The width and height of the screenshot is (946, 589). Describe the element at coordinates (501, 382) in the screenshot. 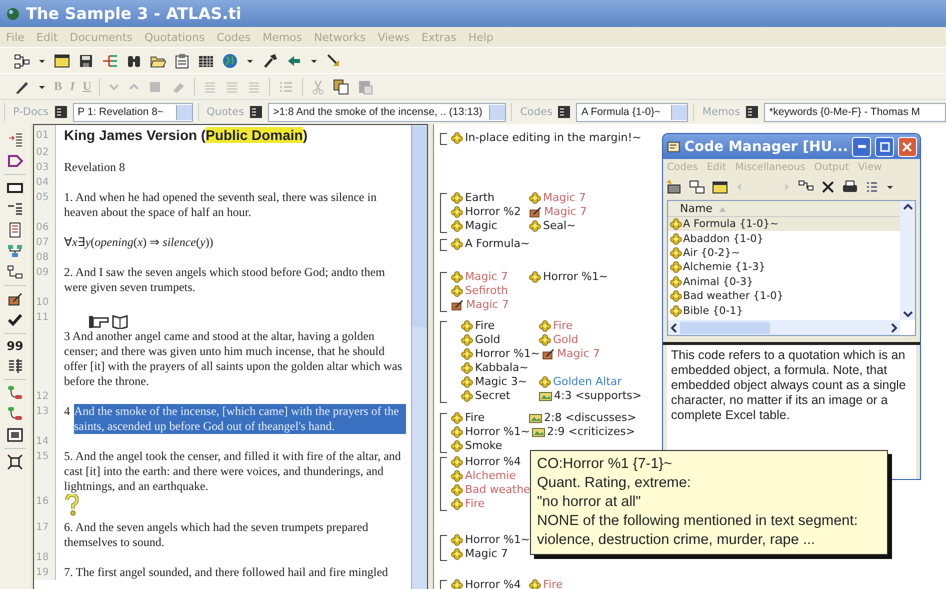

I see `margin-code: Magic 3~` at that location.